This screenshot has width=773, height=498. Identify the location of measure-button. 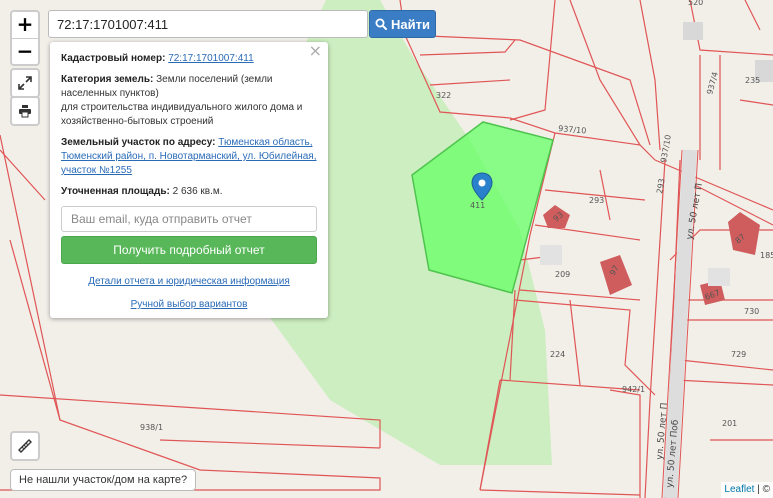
(25, 446).